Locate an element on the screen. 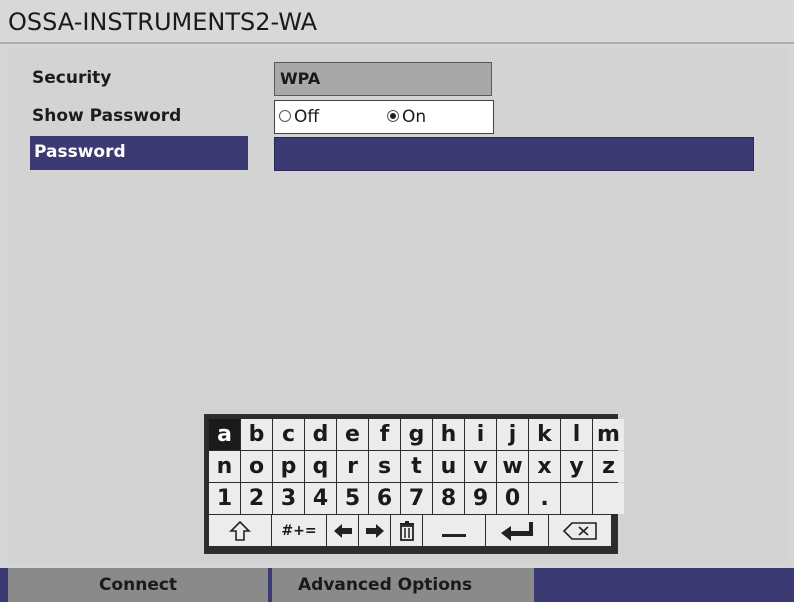 The height and width of the screenshot is (602, 794). on-screen-keyboard: a b c d e f g h i j k l m n o p q r s t is located at coordinates (414, 484).